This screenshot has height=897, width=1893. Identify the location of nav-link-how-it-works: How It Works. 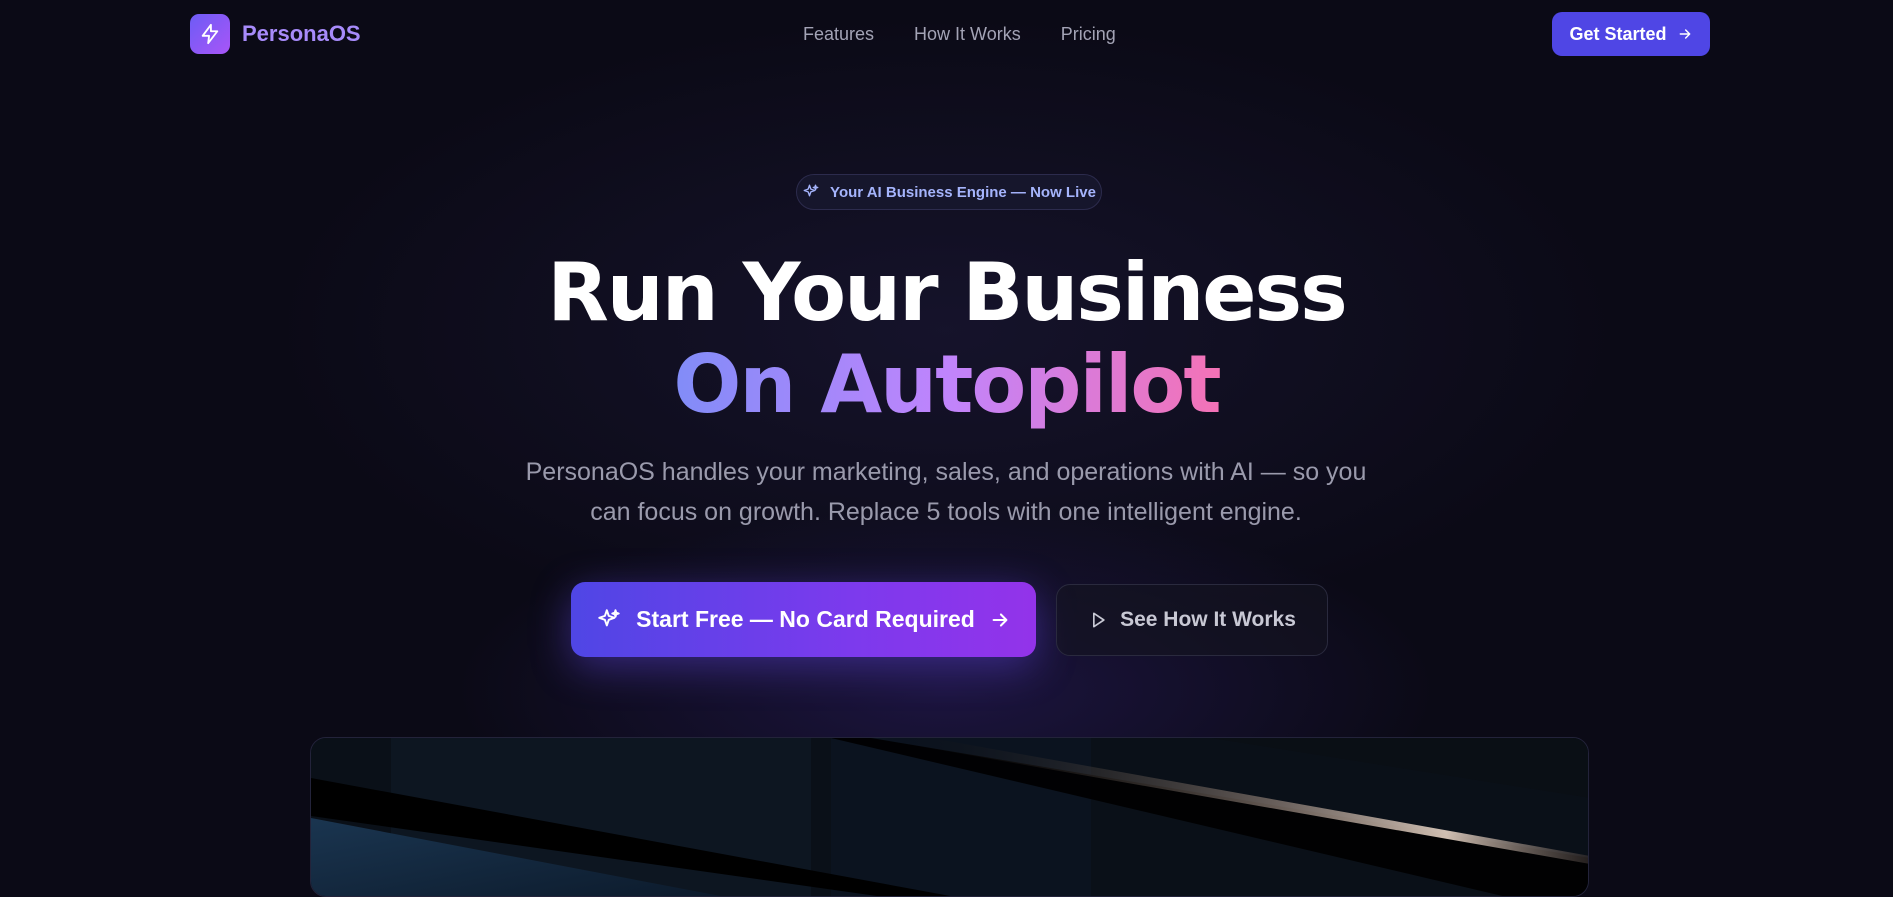
(967, 34).